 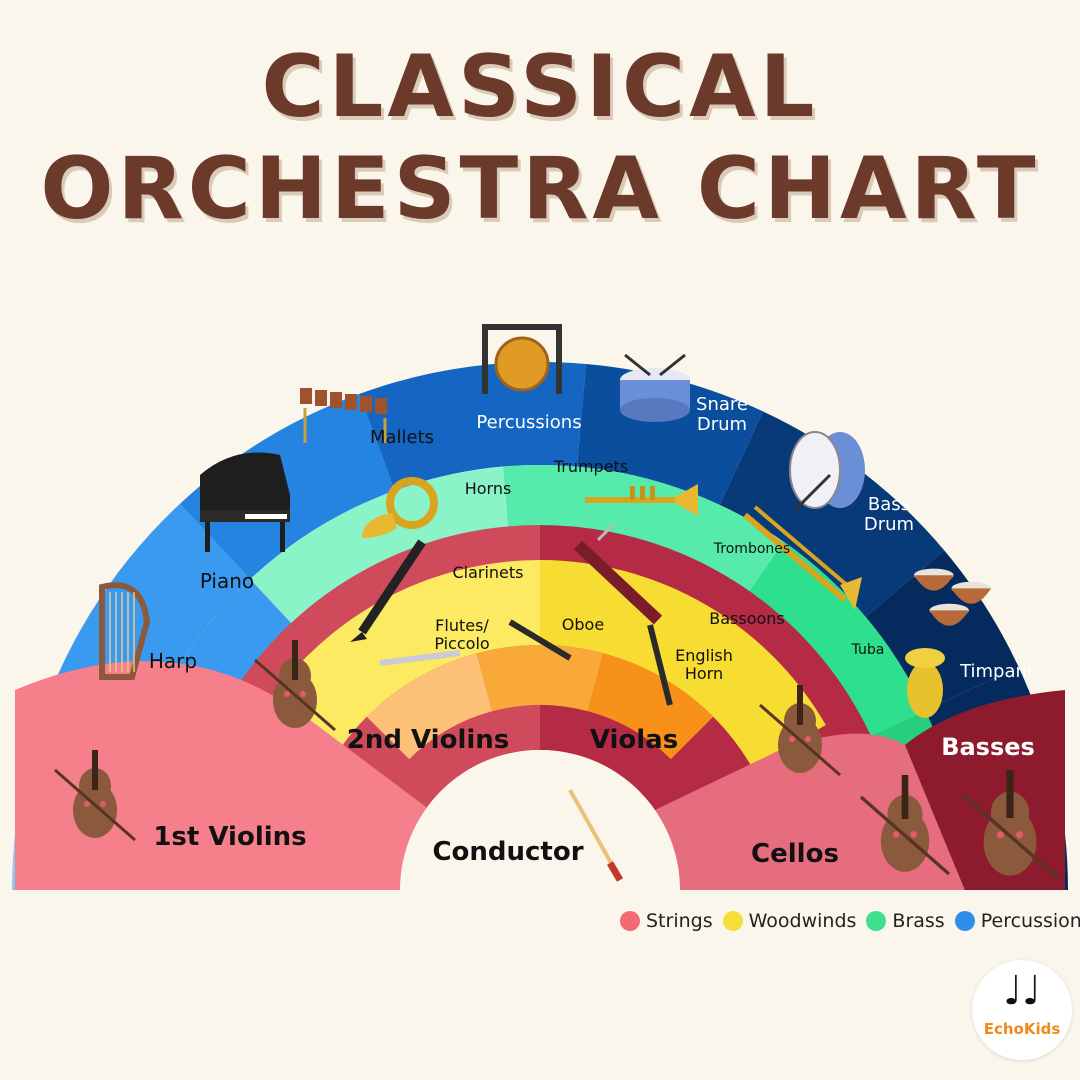 What do you see at coordinates (722, 424) in the screenshot?
I see `label-snare-drum-line: Drum` at bounding box center [722, 424].